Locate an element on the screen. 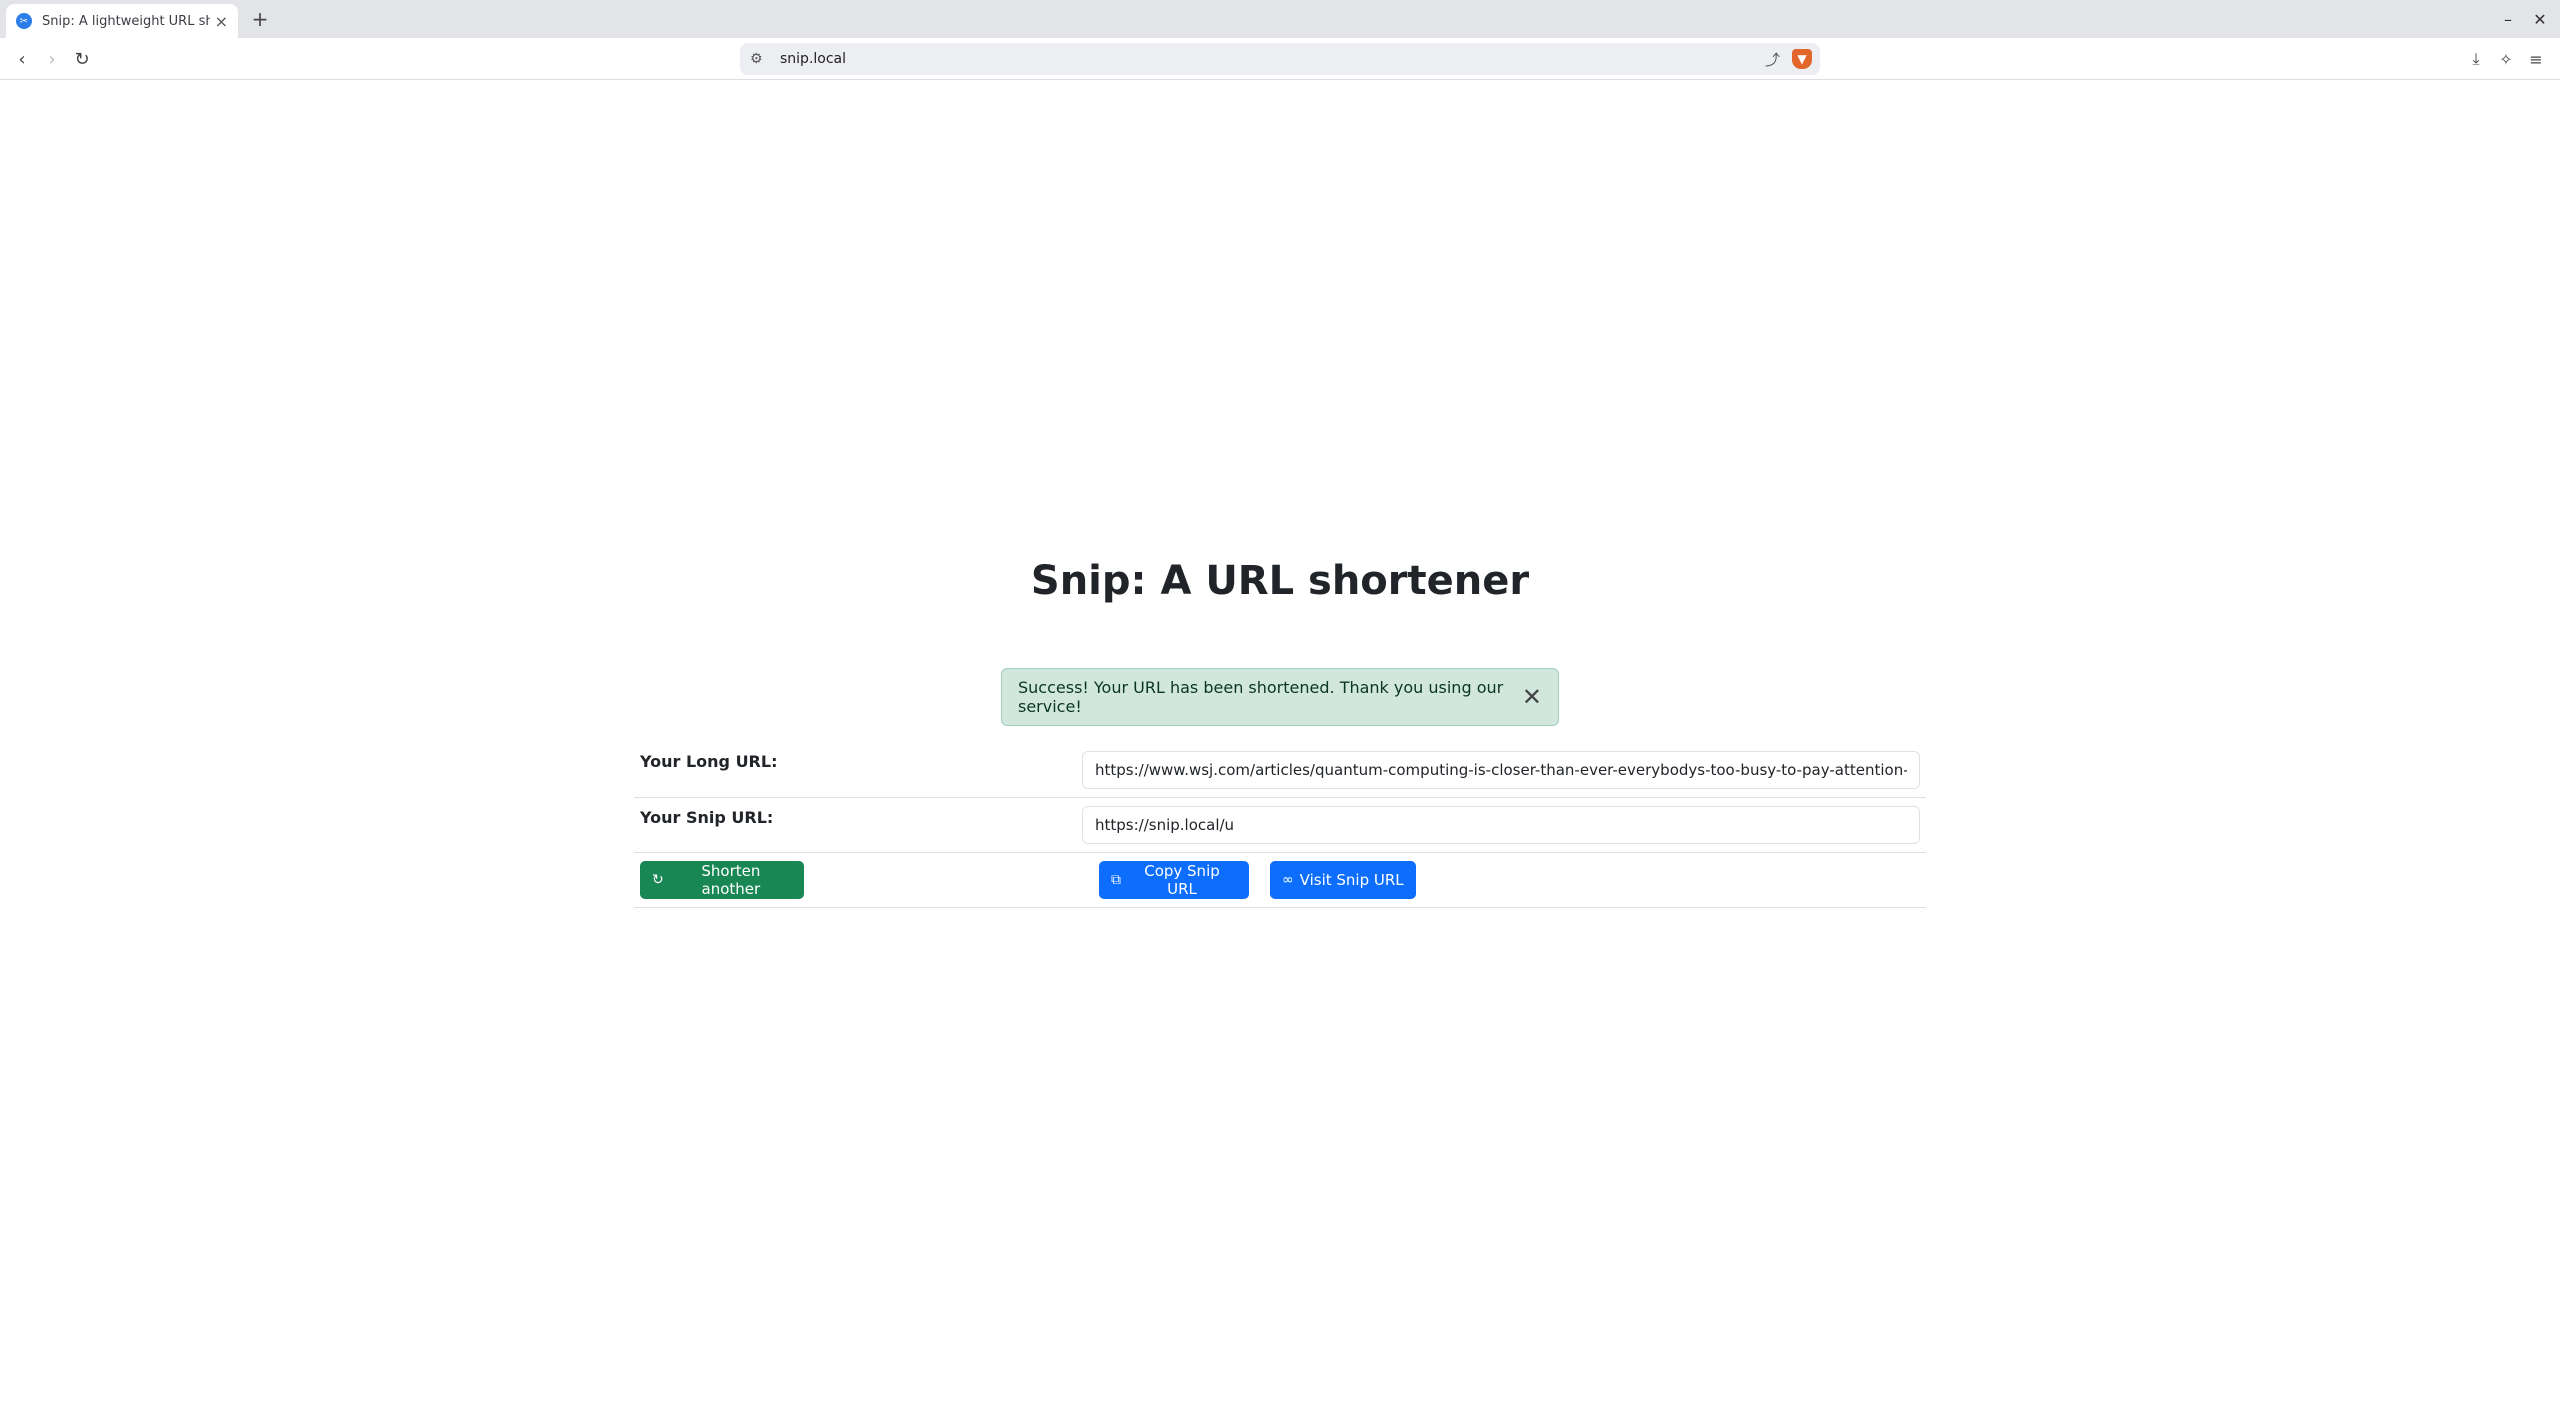 This screenshot has width=2560, height=1408. close-window-button: ✕ is located at coordinates (2540, 19).